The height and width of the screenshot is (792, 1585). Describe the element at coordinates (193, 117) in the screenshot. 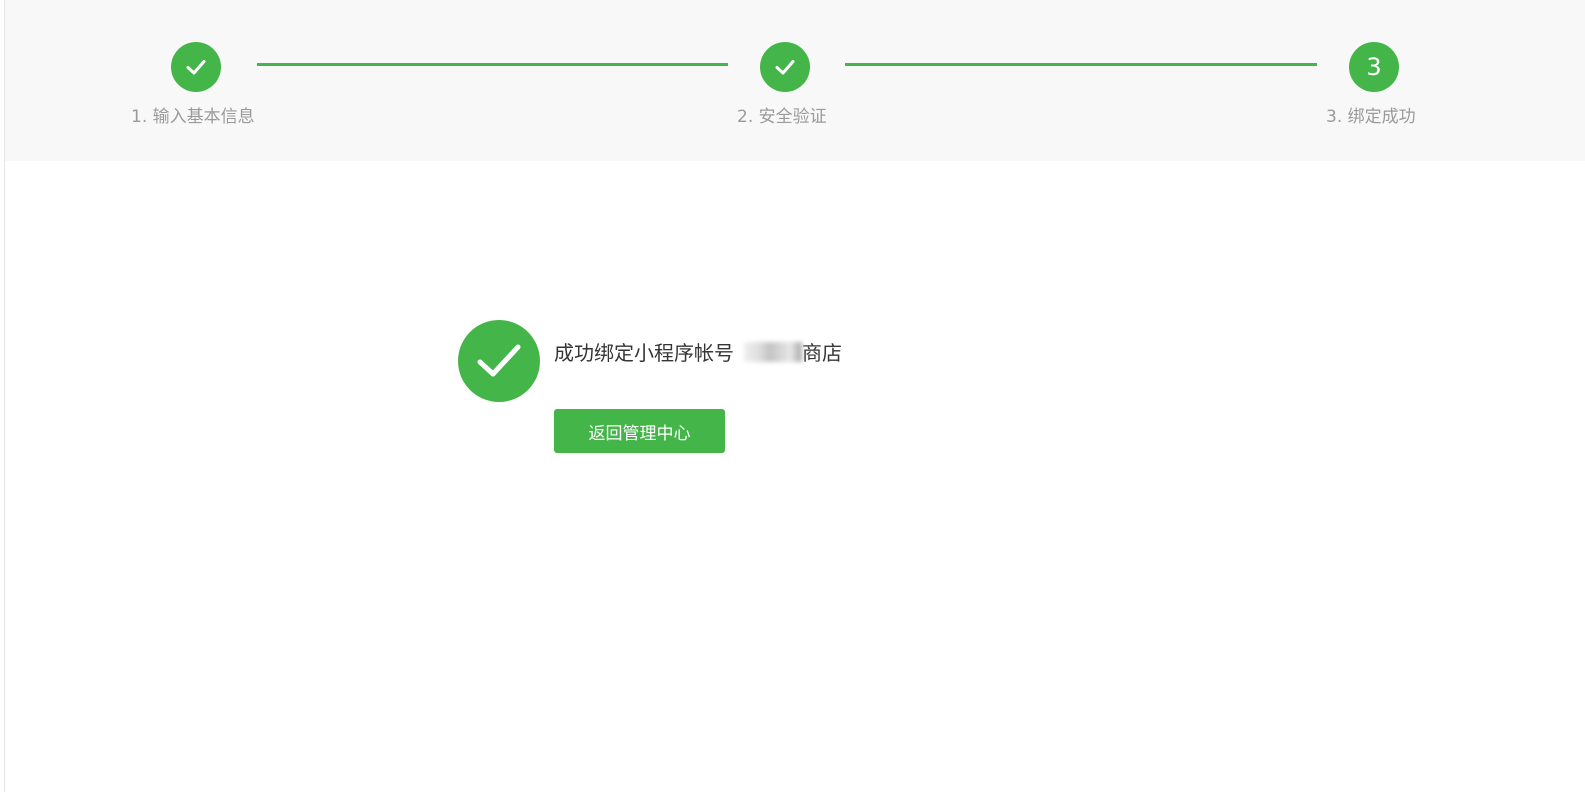

I see `step-1-label: 1. 输入基本信息` at that location.